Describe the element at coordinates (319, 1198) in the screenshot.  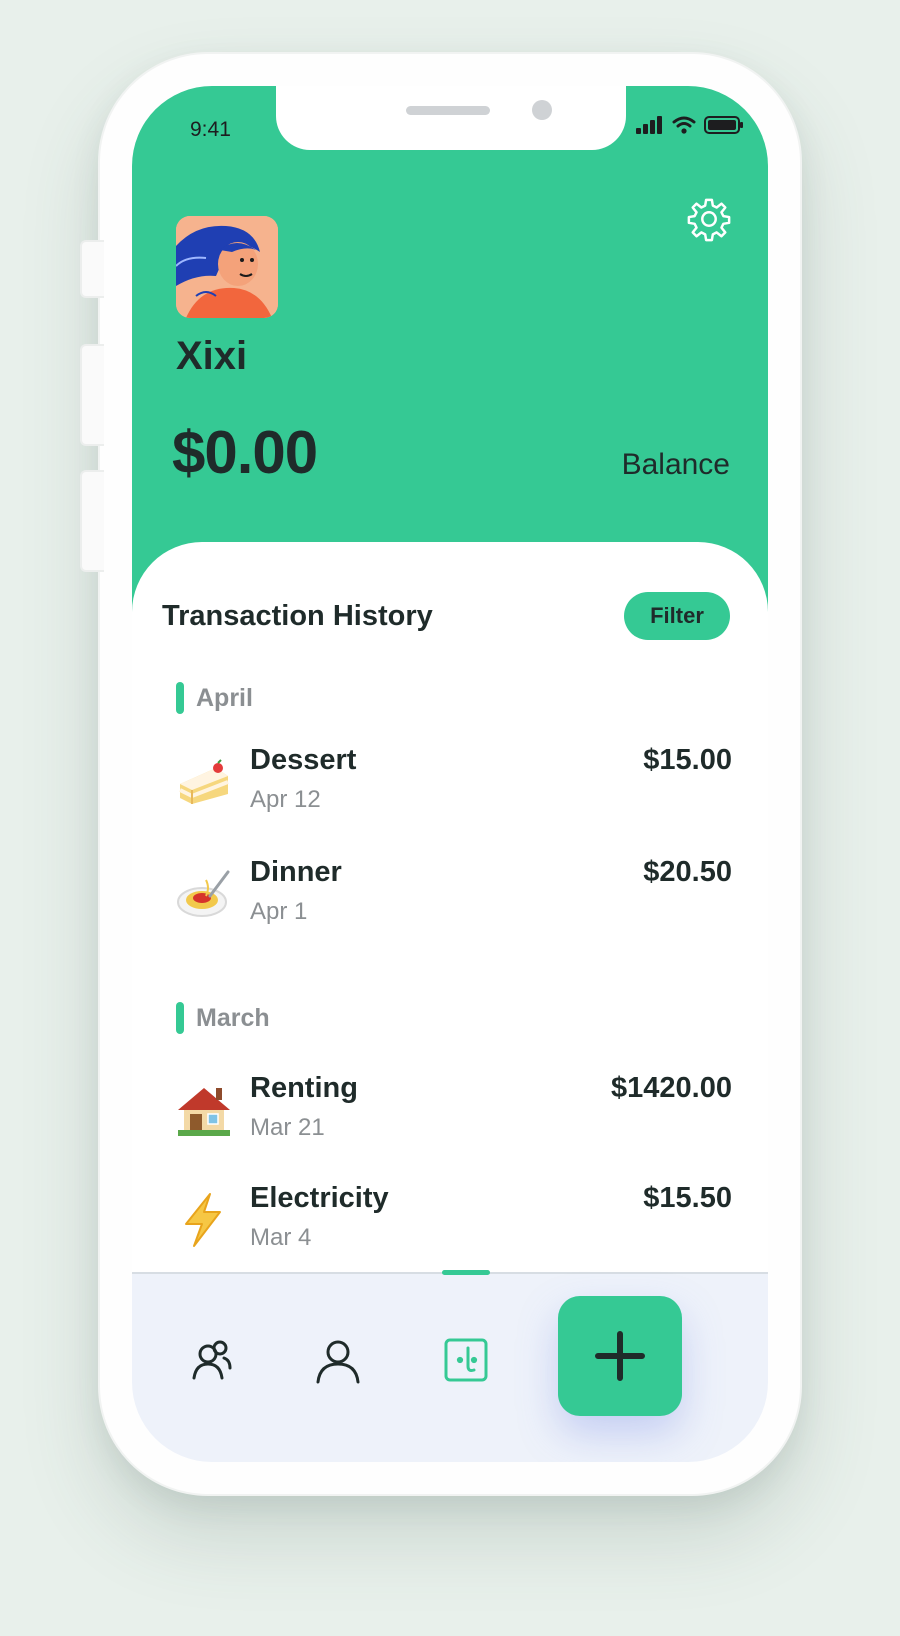
I see `transaction-title: Electricity` at that location.